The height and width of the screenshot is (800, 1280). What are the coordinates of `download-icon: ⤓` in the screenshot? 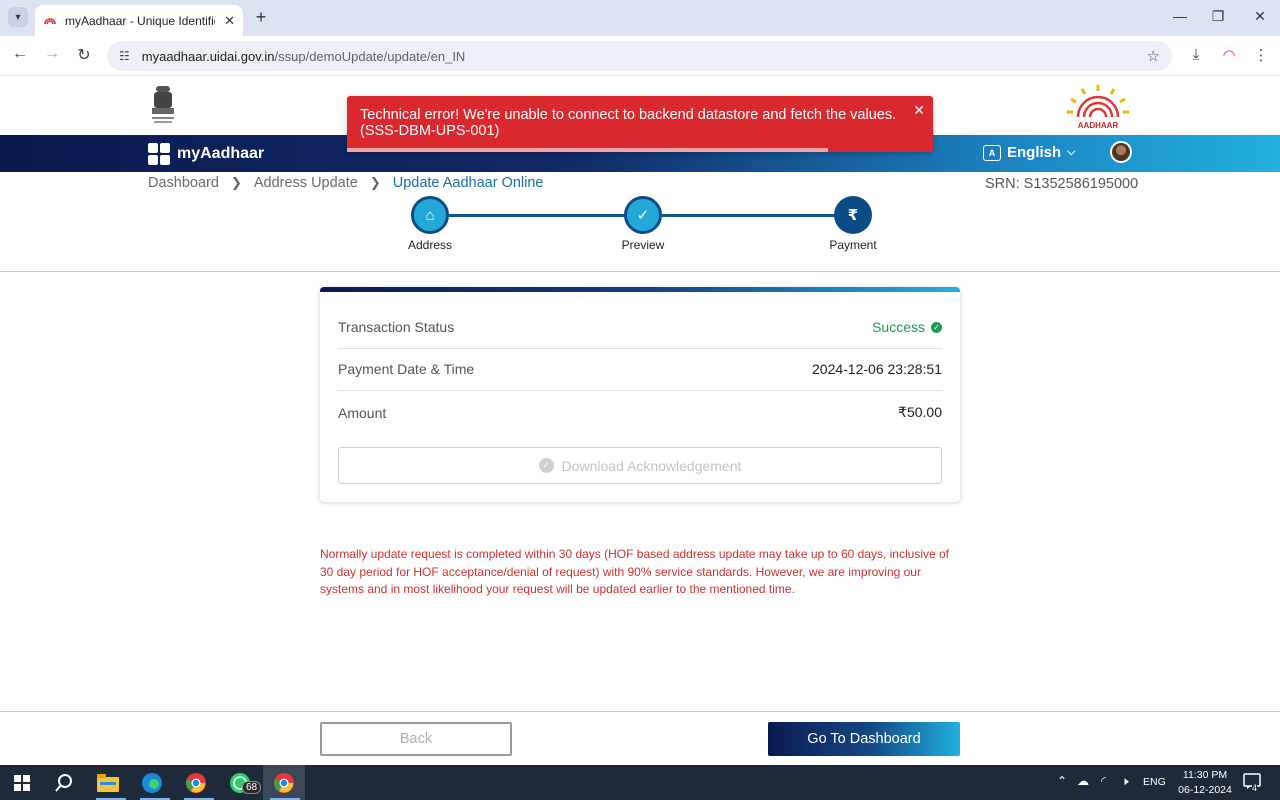 It's located at (1196, 54).